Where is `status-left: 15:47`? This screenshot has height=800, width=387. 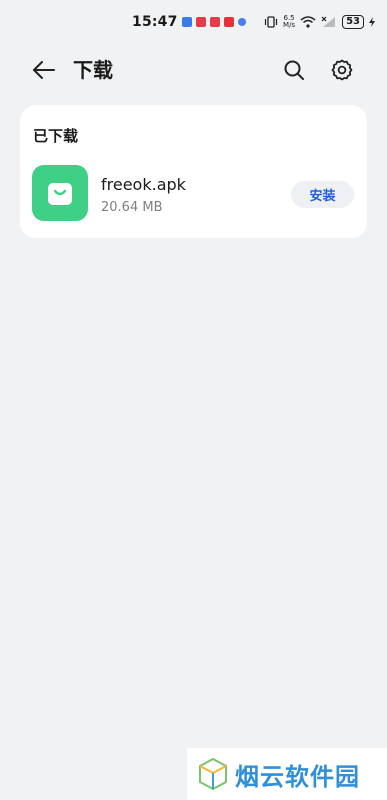 status-left: 15:47 is located at coordinates (189, 22).